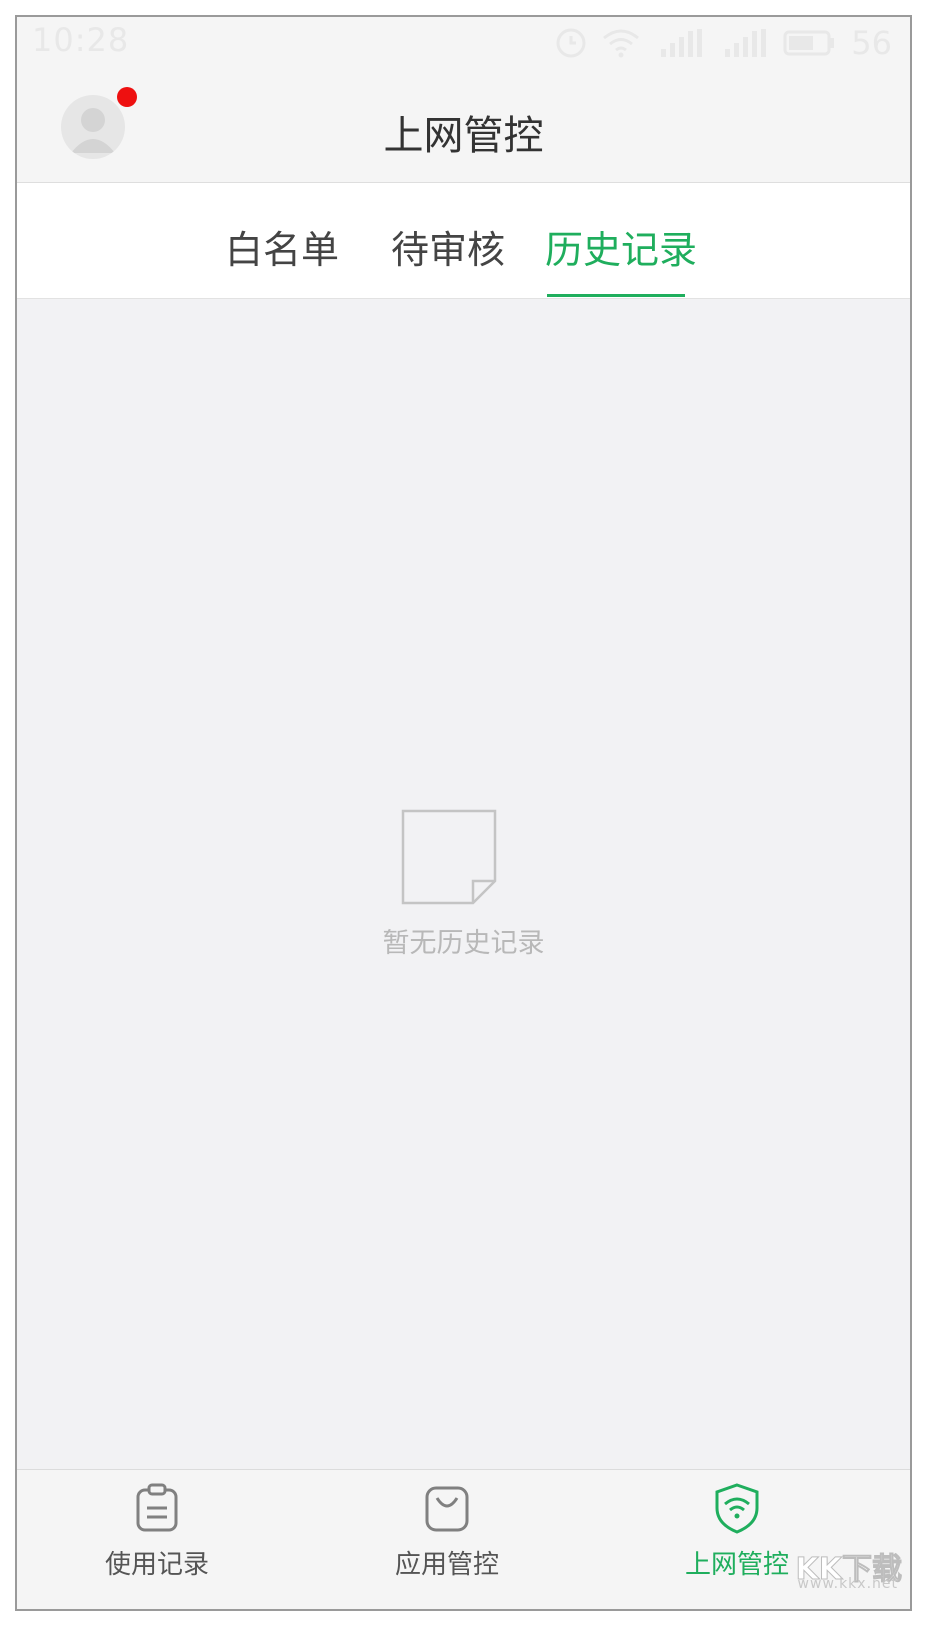 This screenshot has height=1626, width=927. What do you see at coordinates (448, 246) in the screenshot?
I see `tab-pending-review: 待审核` at bounding box center [448, 246].